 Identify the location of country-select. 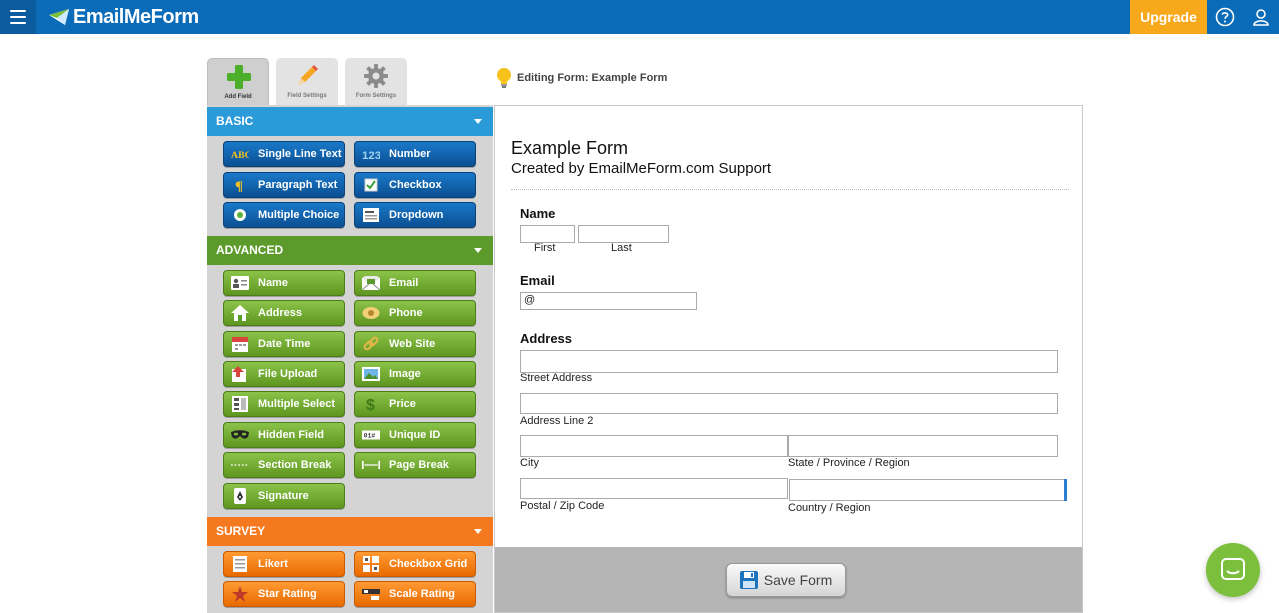
(928, 490).